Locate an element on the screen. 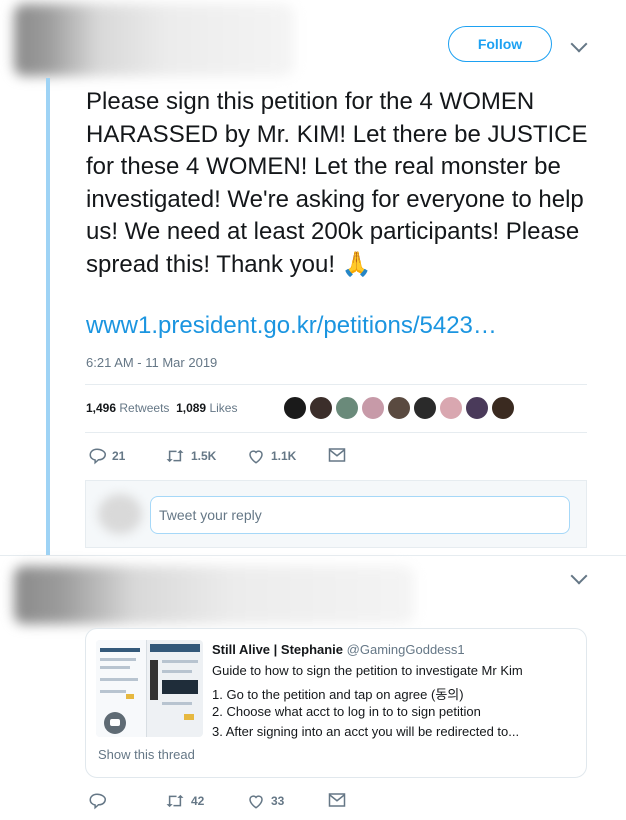  quoted-author-name: Still Alive | Stephanie is located at coordinates (277, 649).